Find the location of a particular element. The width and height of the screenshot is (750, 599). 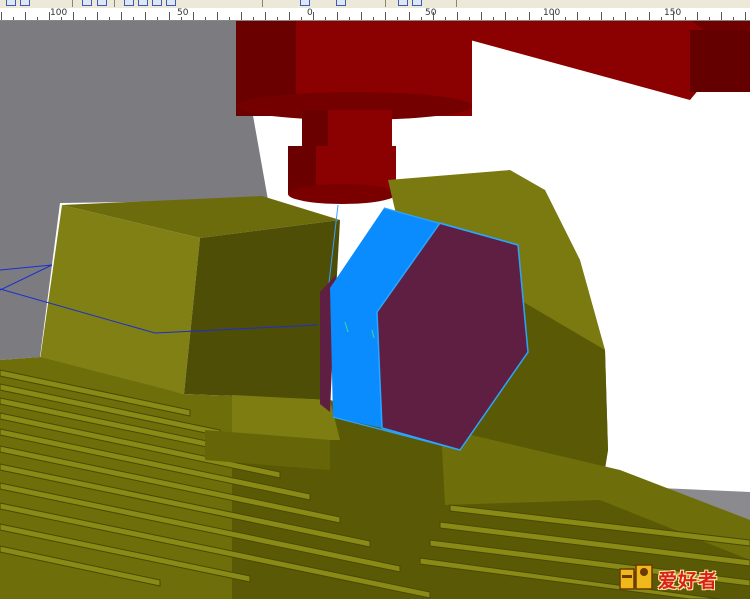

spindle-head-arm-dark is located at coordinates (720, 61).